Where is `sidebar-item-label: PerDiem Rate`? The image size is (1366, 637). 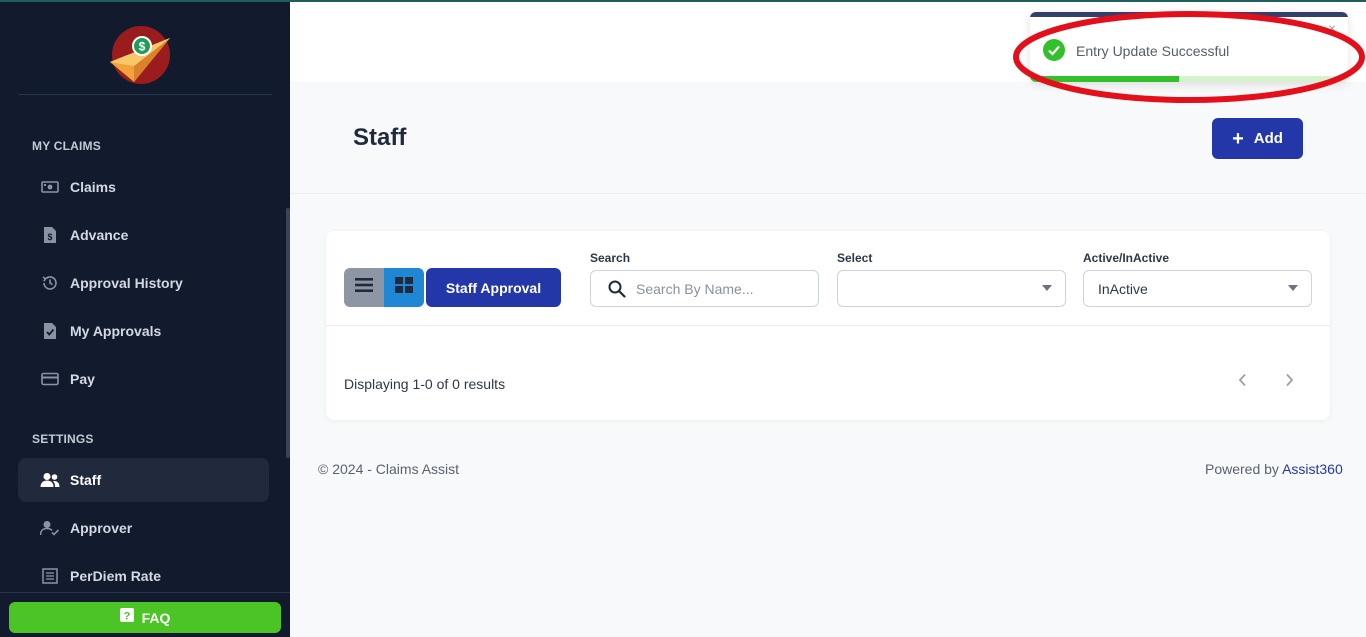 sidebar-item-label: PerDiem Rate is located at coordinates (116, 576).